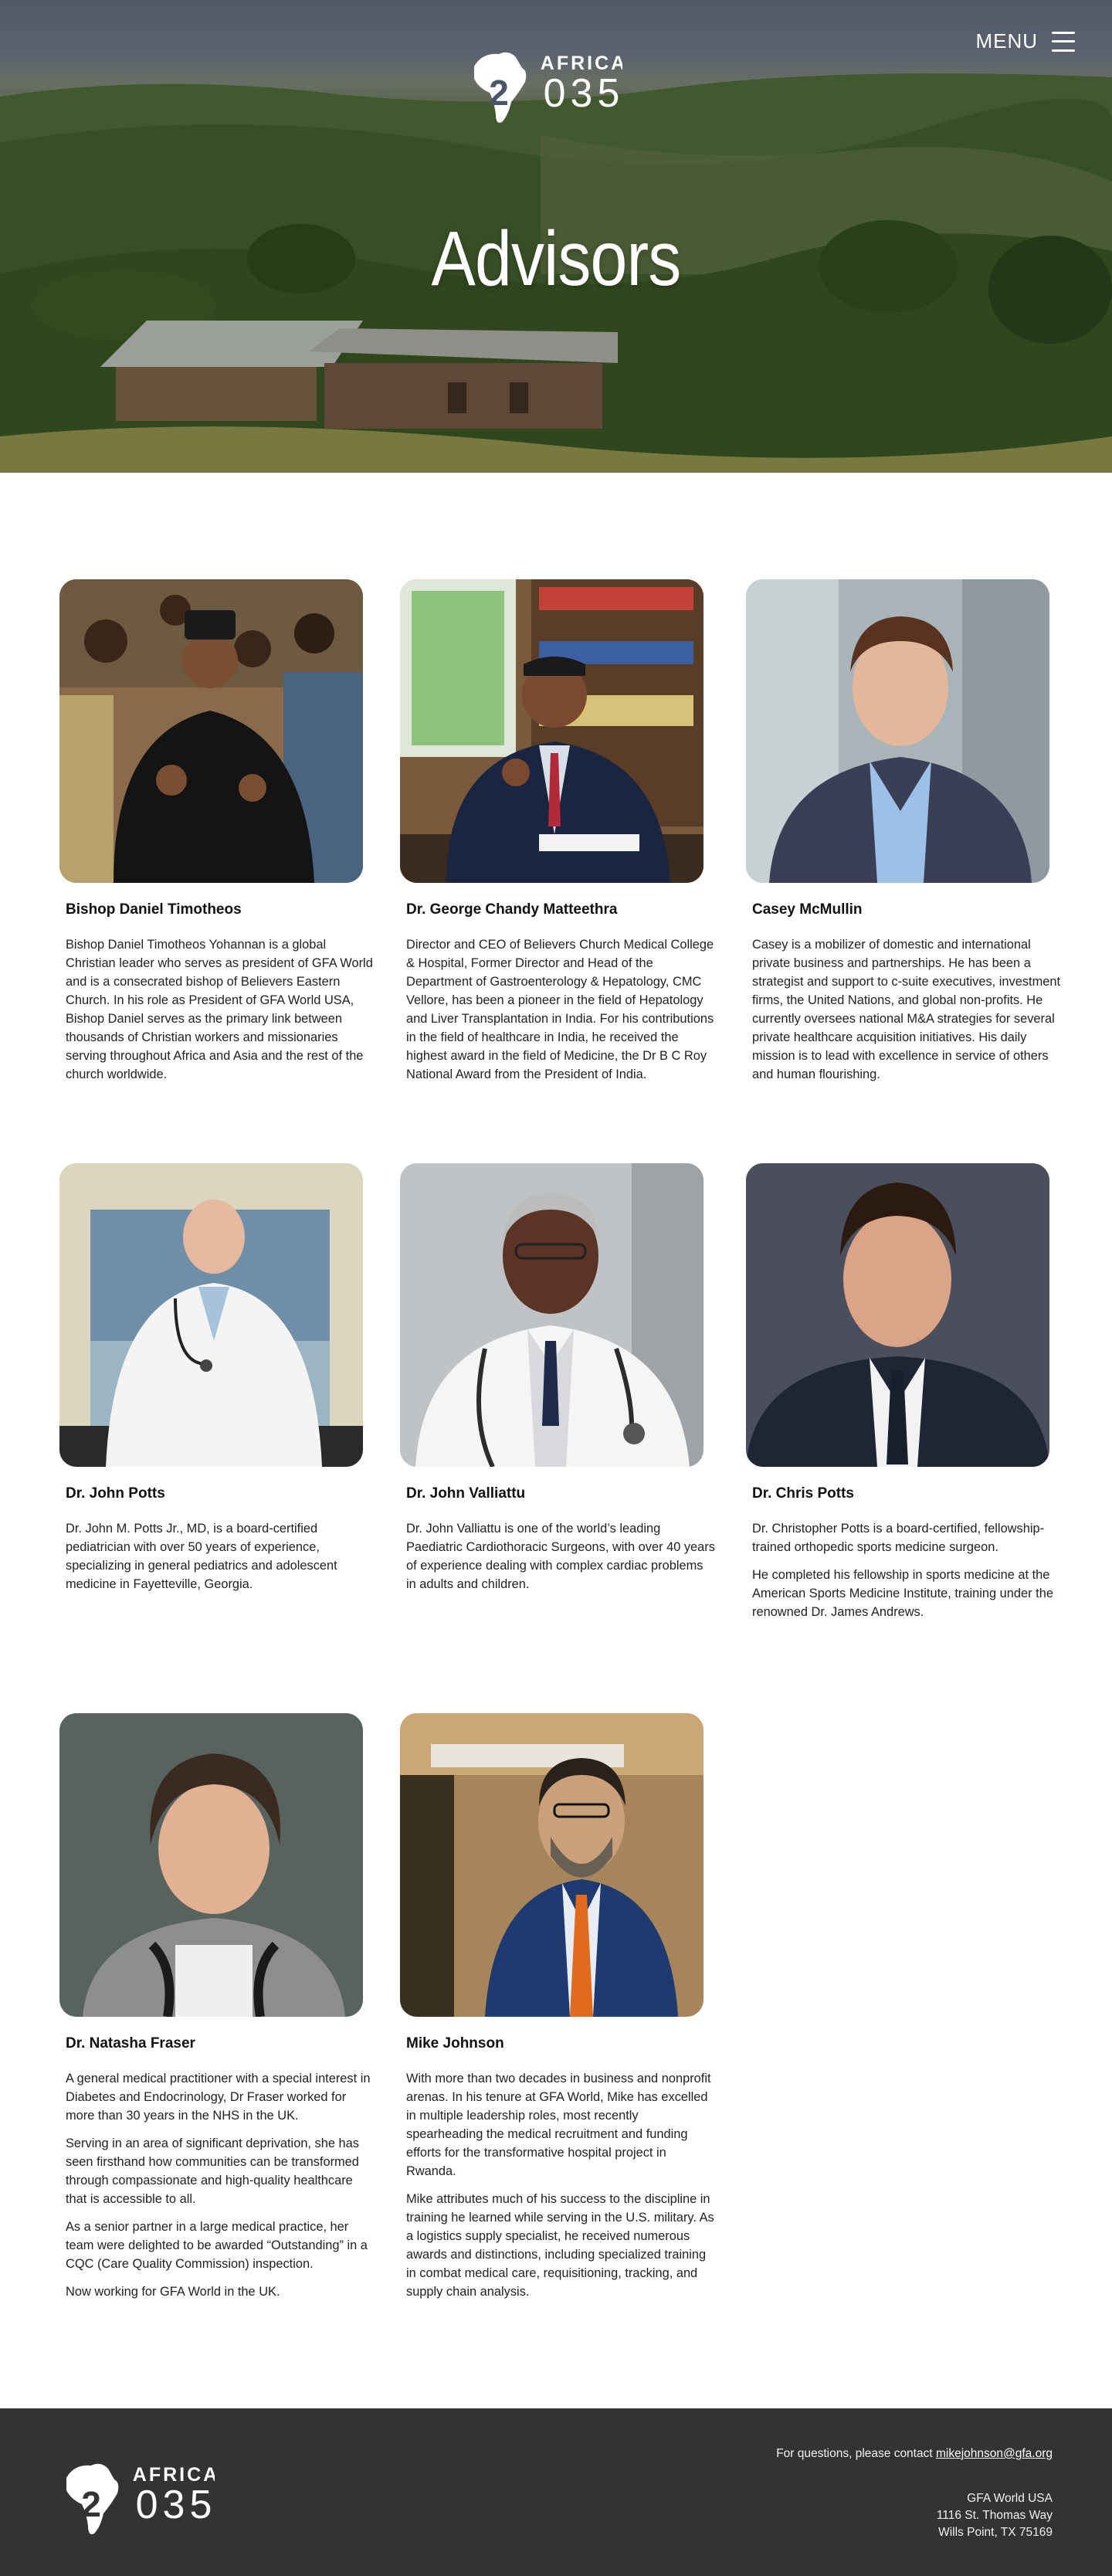 The image size is (1112, 2576). I want to click on advisor-name: Dr. John Potts, so click(115, 1494).